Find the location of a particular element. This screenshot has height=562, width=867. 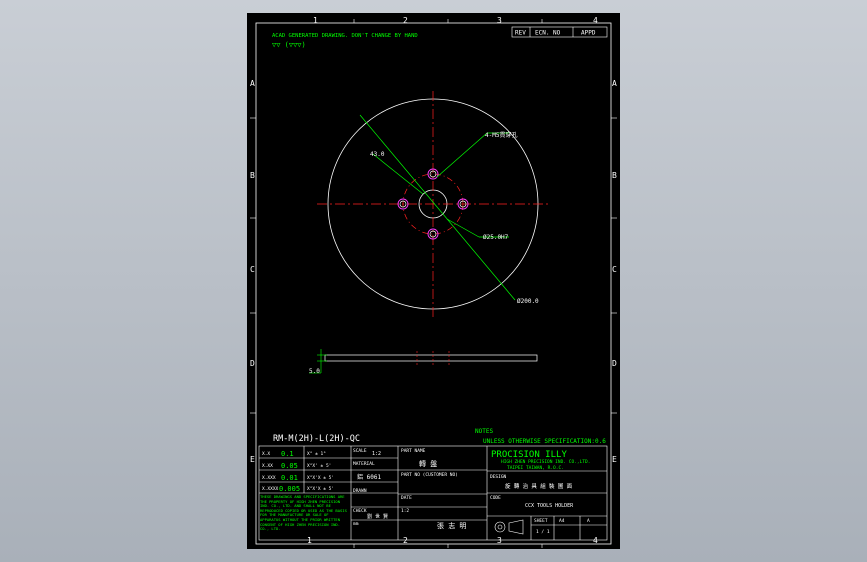

col-label-bottom-4: 4 is located at coordinates (595, 540).